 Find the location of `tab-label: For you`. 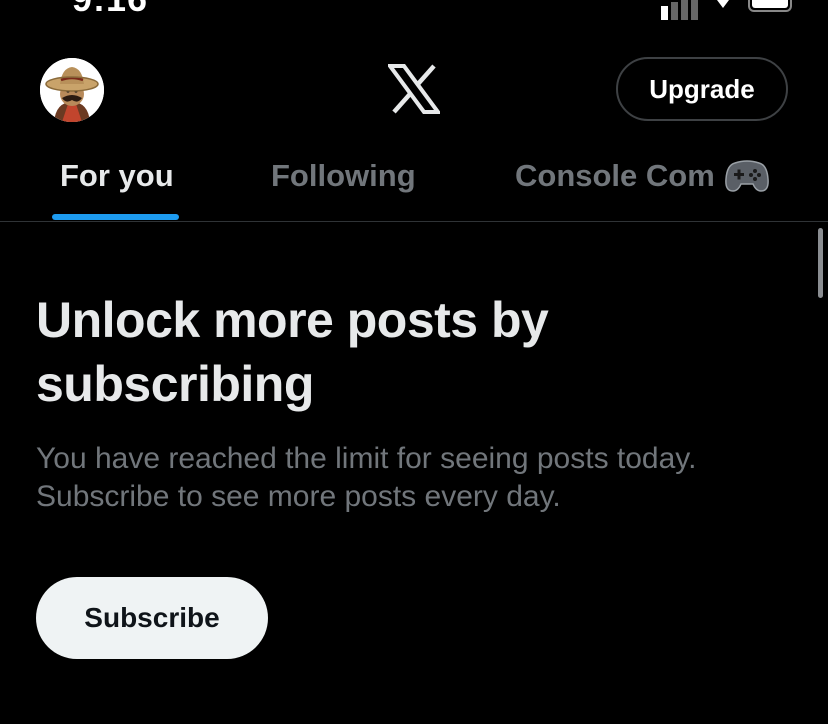

tab-label: For you is located at coordinates (117, 175).